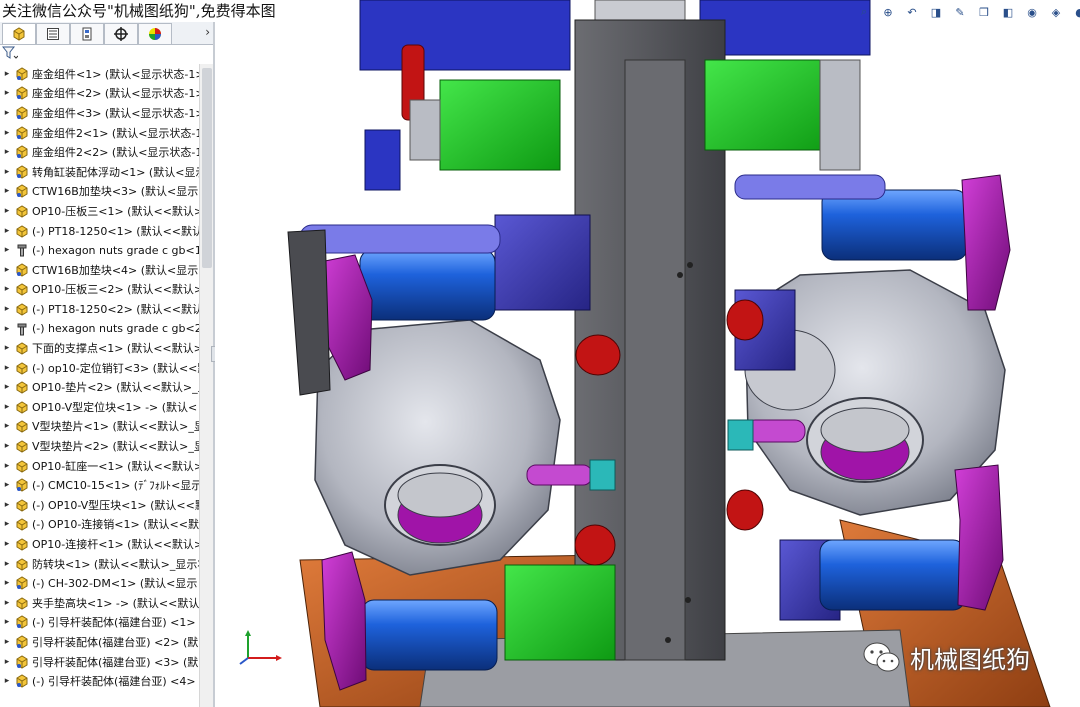 This screenshot has width=1080, height=707. I want to click on dynamic-annotation-icon: ✎, so click(960, 12).